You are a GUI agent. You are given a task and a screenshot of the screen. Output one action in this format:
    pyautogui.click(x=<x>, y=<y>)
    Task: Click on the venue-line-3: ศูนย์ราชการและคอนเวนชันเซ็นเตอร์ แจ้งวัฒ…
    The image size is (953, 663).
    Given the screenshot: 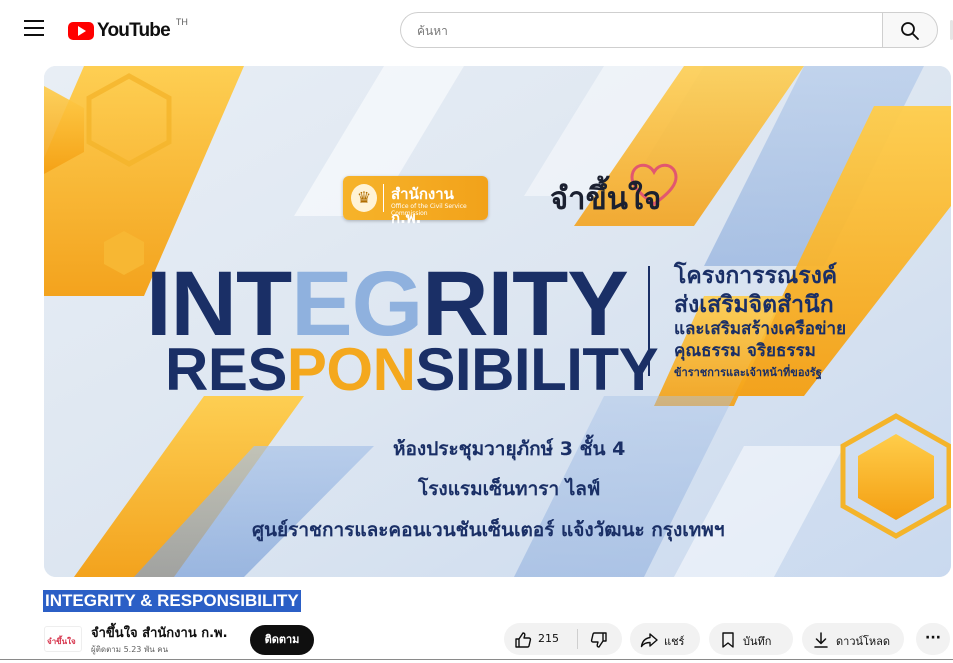 What is the action you would take?
    pyautogui.click(x=488, y=530)
    